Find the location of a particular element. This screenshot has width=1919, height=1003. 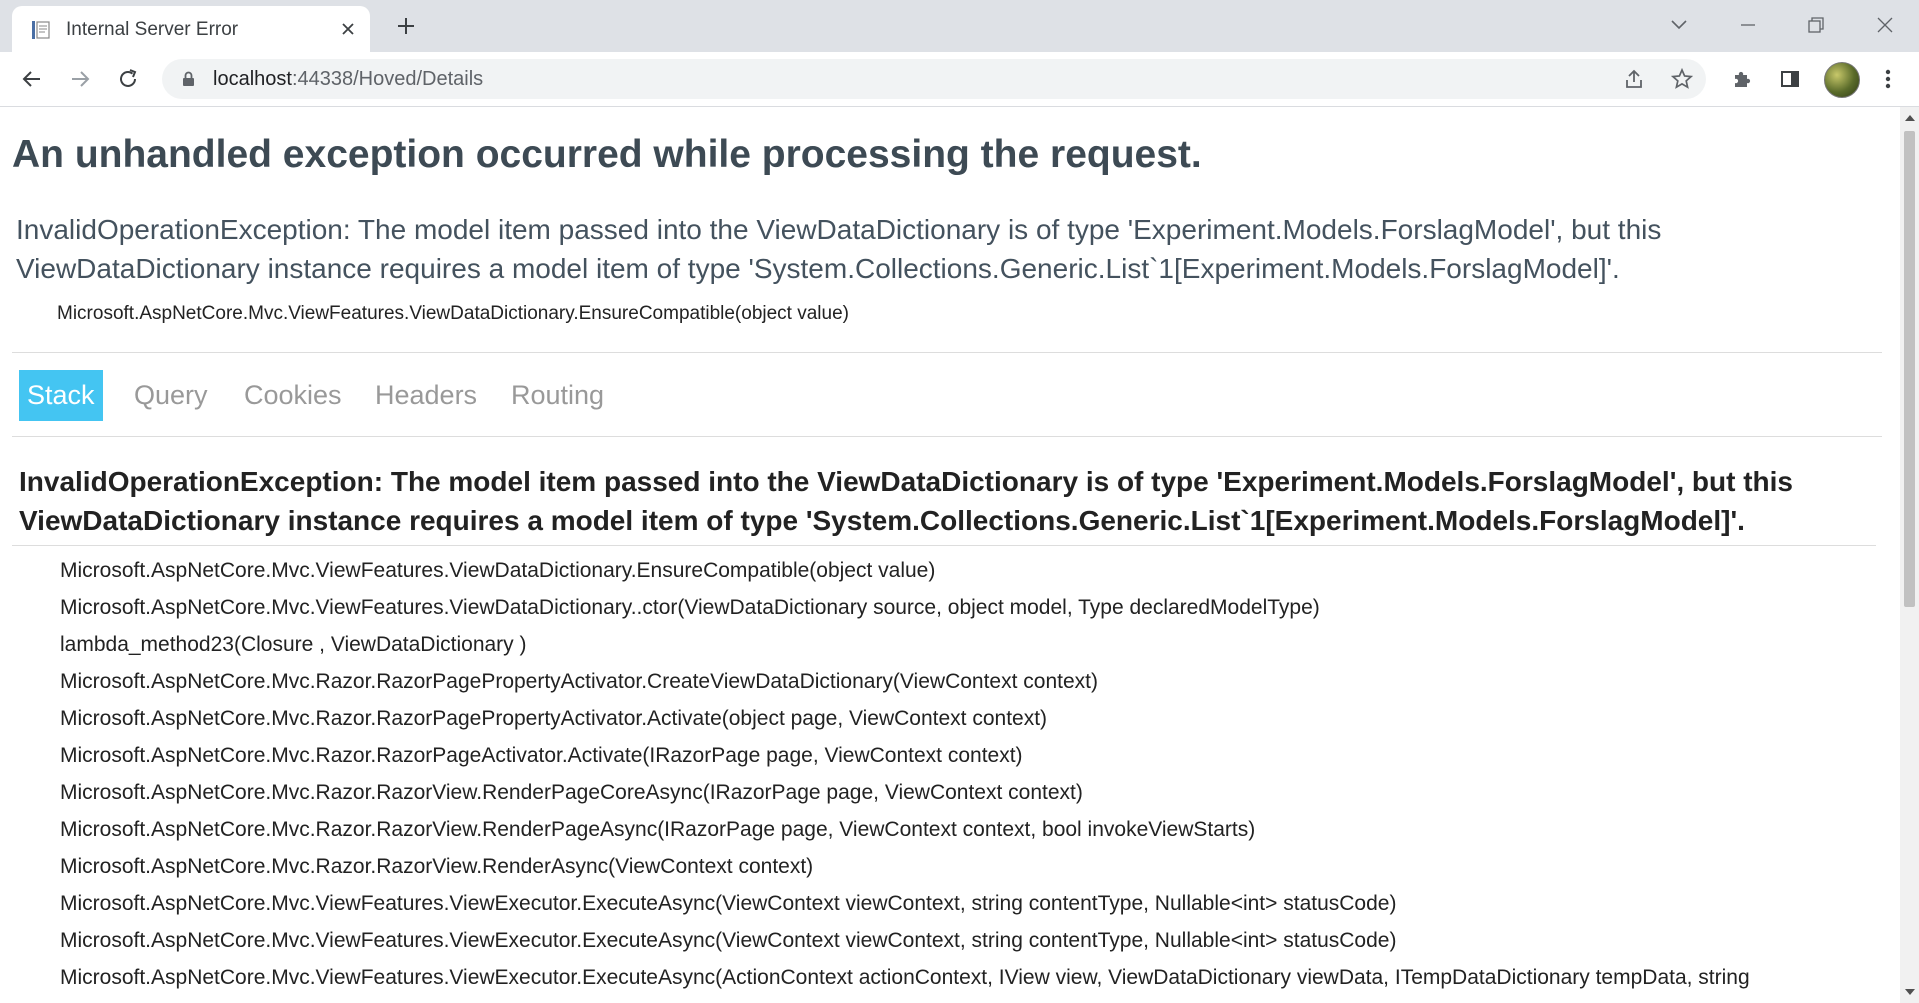

tab-headers: Headers is located at coordinates (426, 395).